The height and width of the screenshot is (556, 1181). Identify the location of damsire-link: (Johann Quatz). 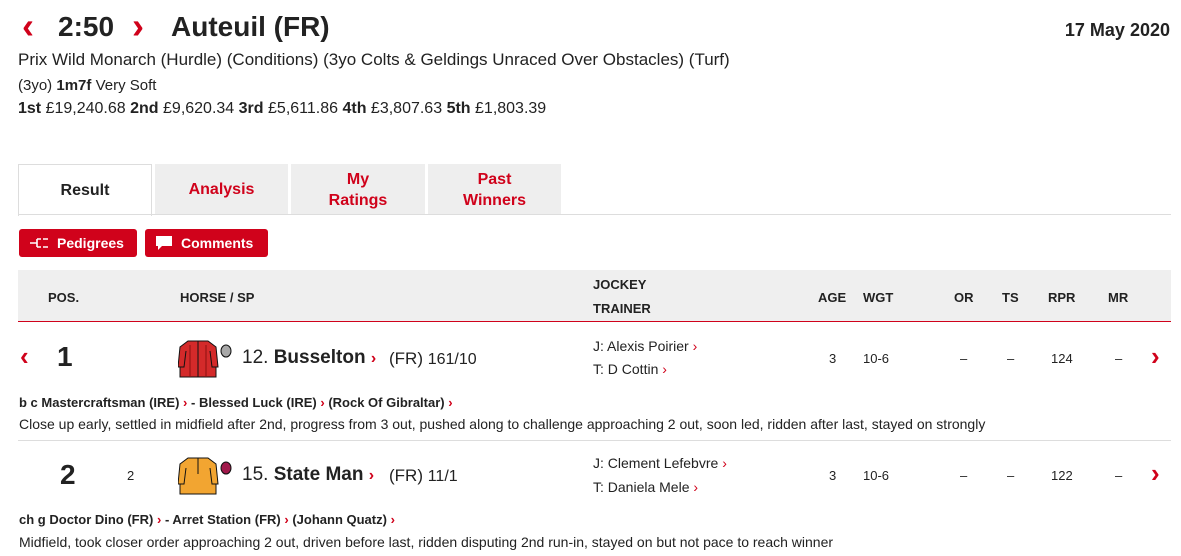
(339, 519).